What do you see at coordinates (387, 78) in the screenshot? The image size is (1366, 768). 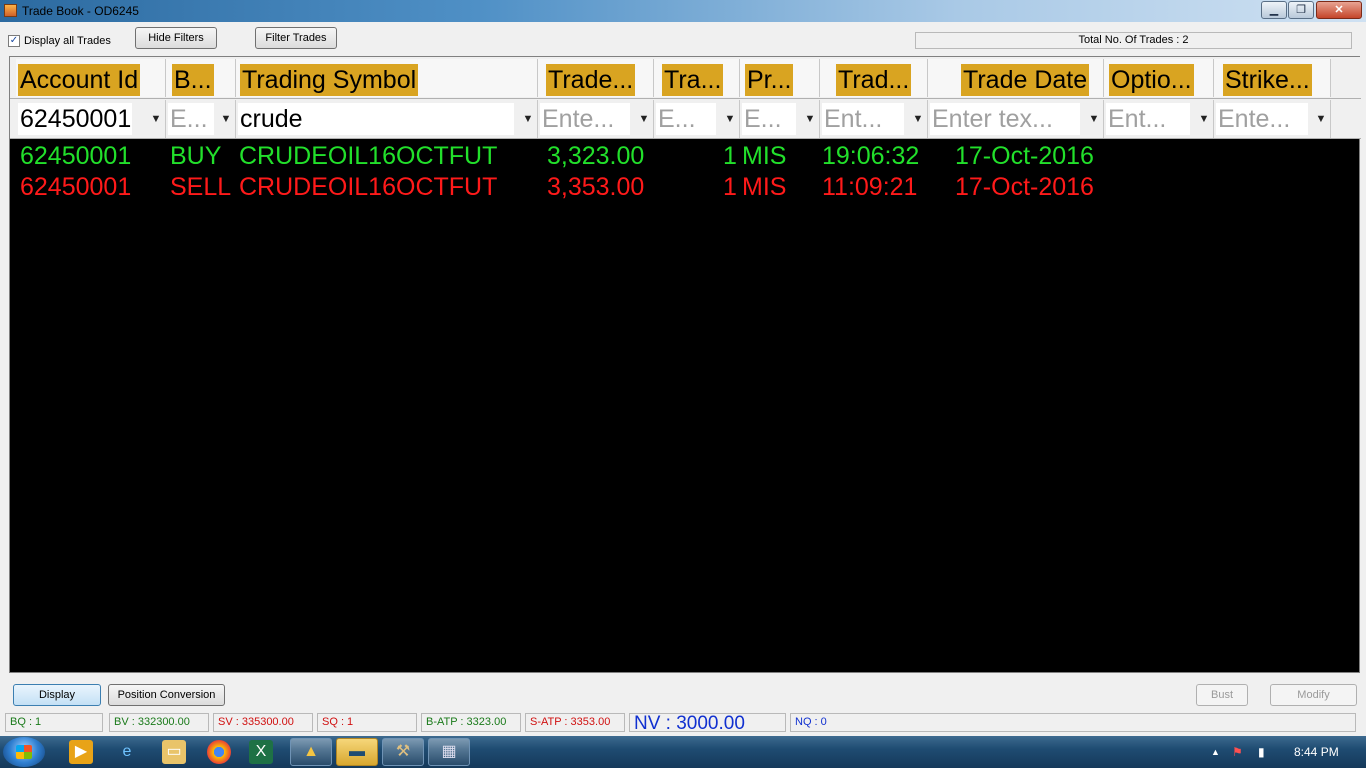 I see `col-header-trading-symbol: Trading Symbol` at bounding box center [387, 78].